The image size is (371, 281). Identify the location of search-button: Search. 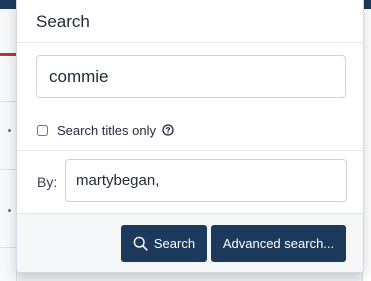
(164, 243).